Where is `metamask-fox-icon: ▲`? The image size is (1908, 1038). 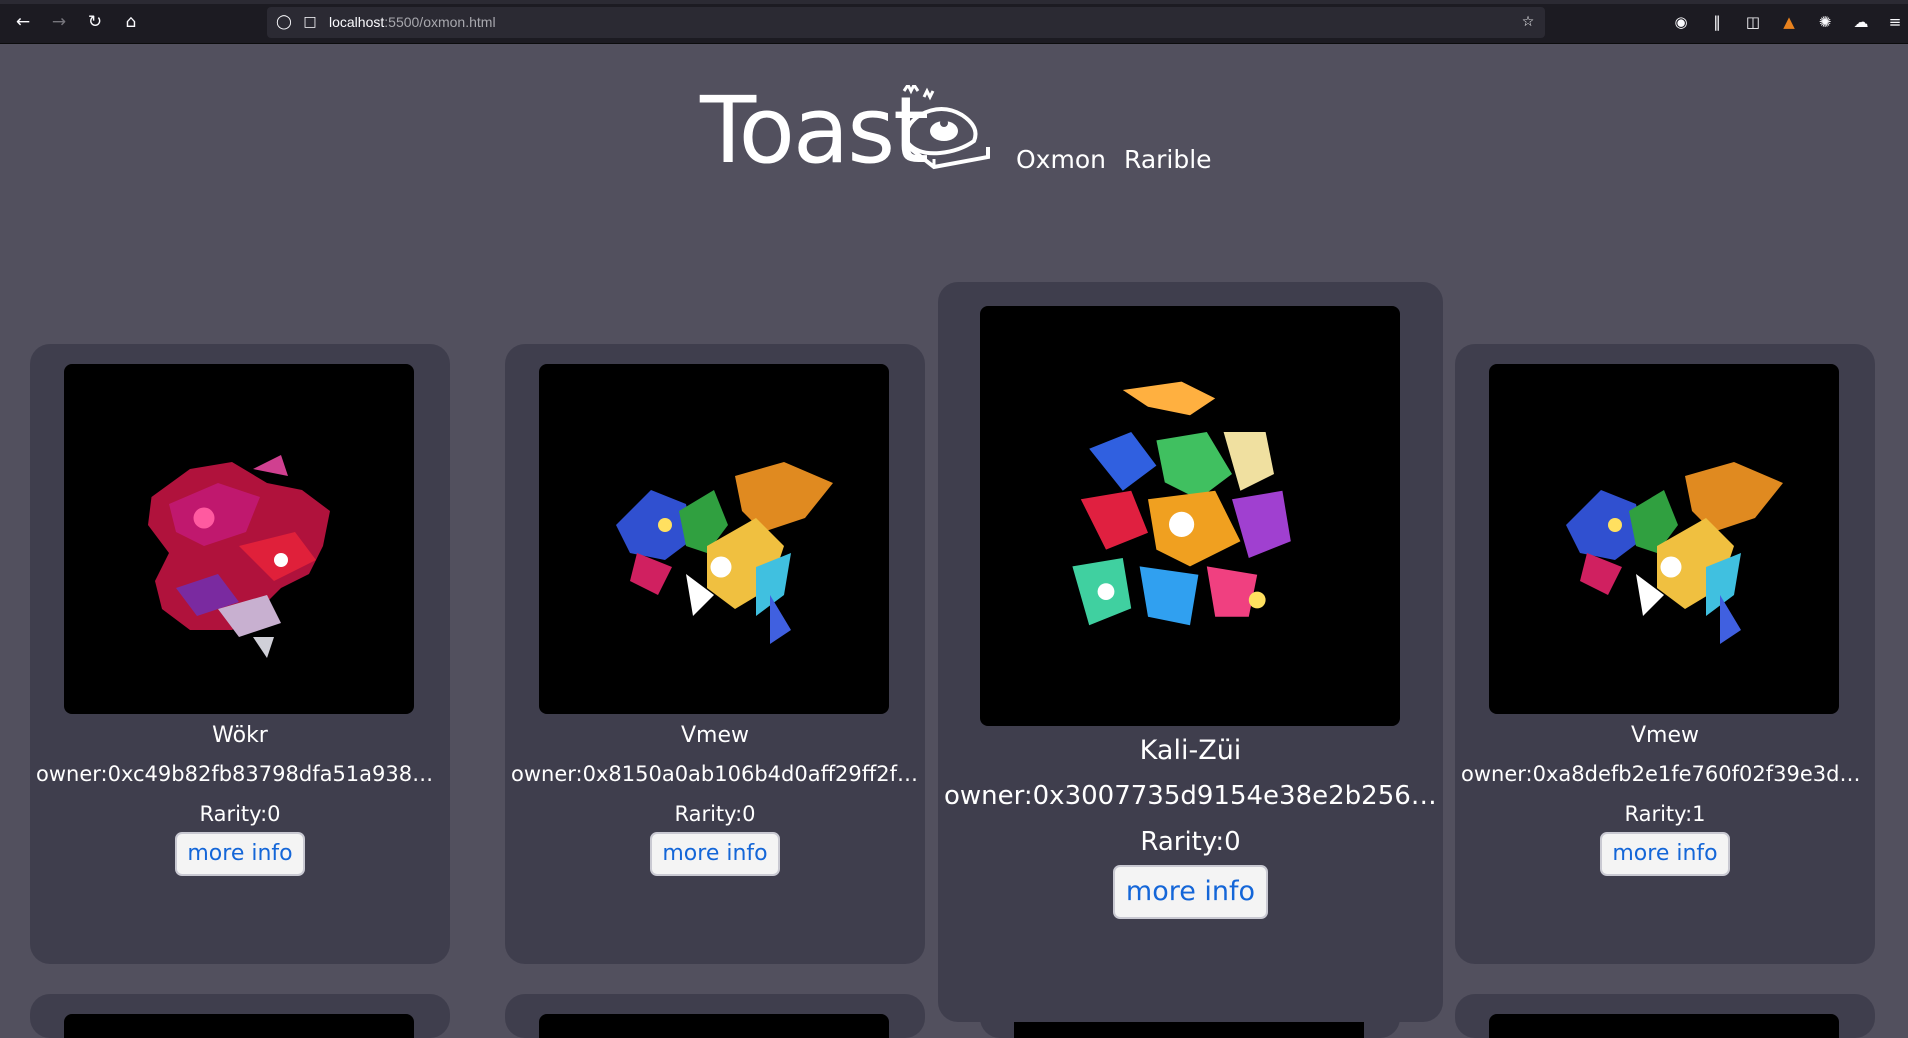
metamask-fox-icon: ▲ is located at coordinates (1789, 22).